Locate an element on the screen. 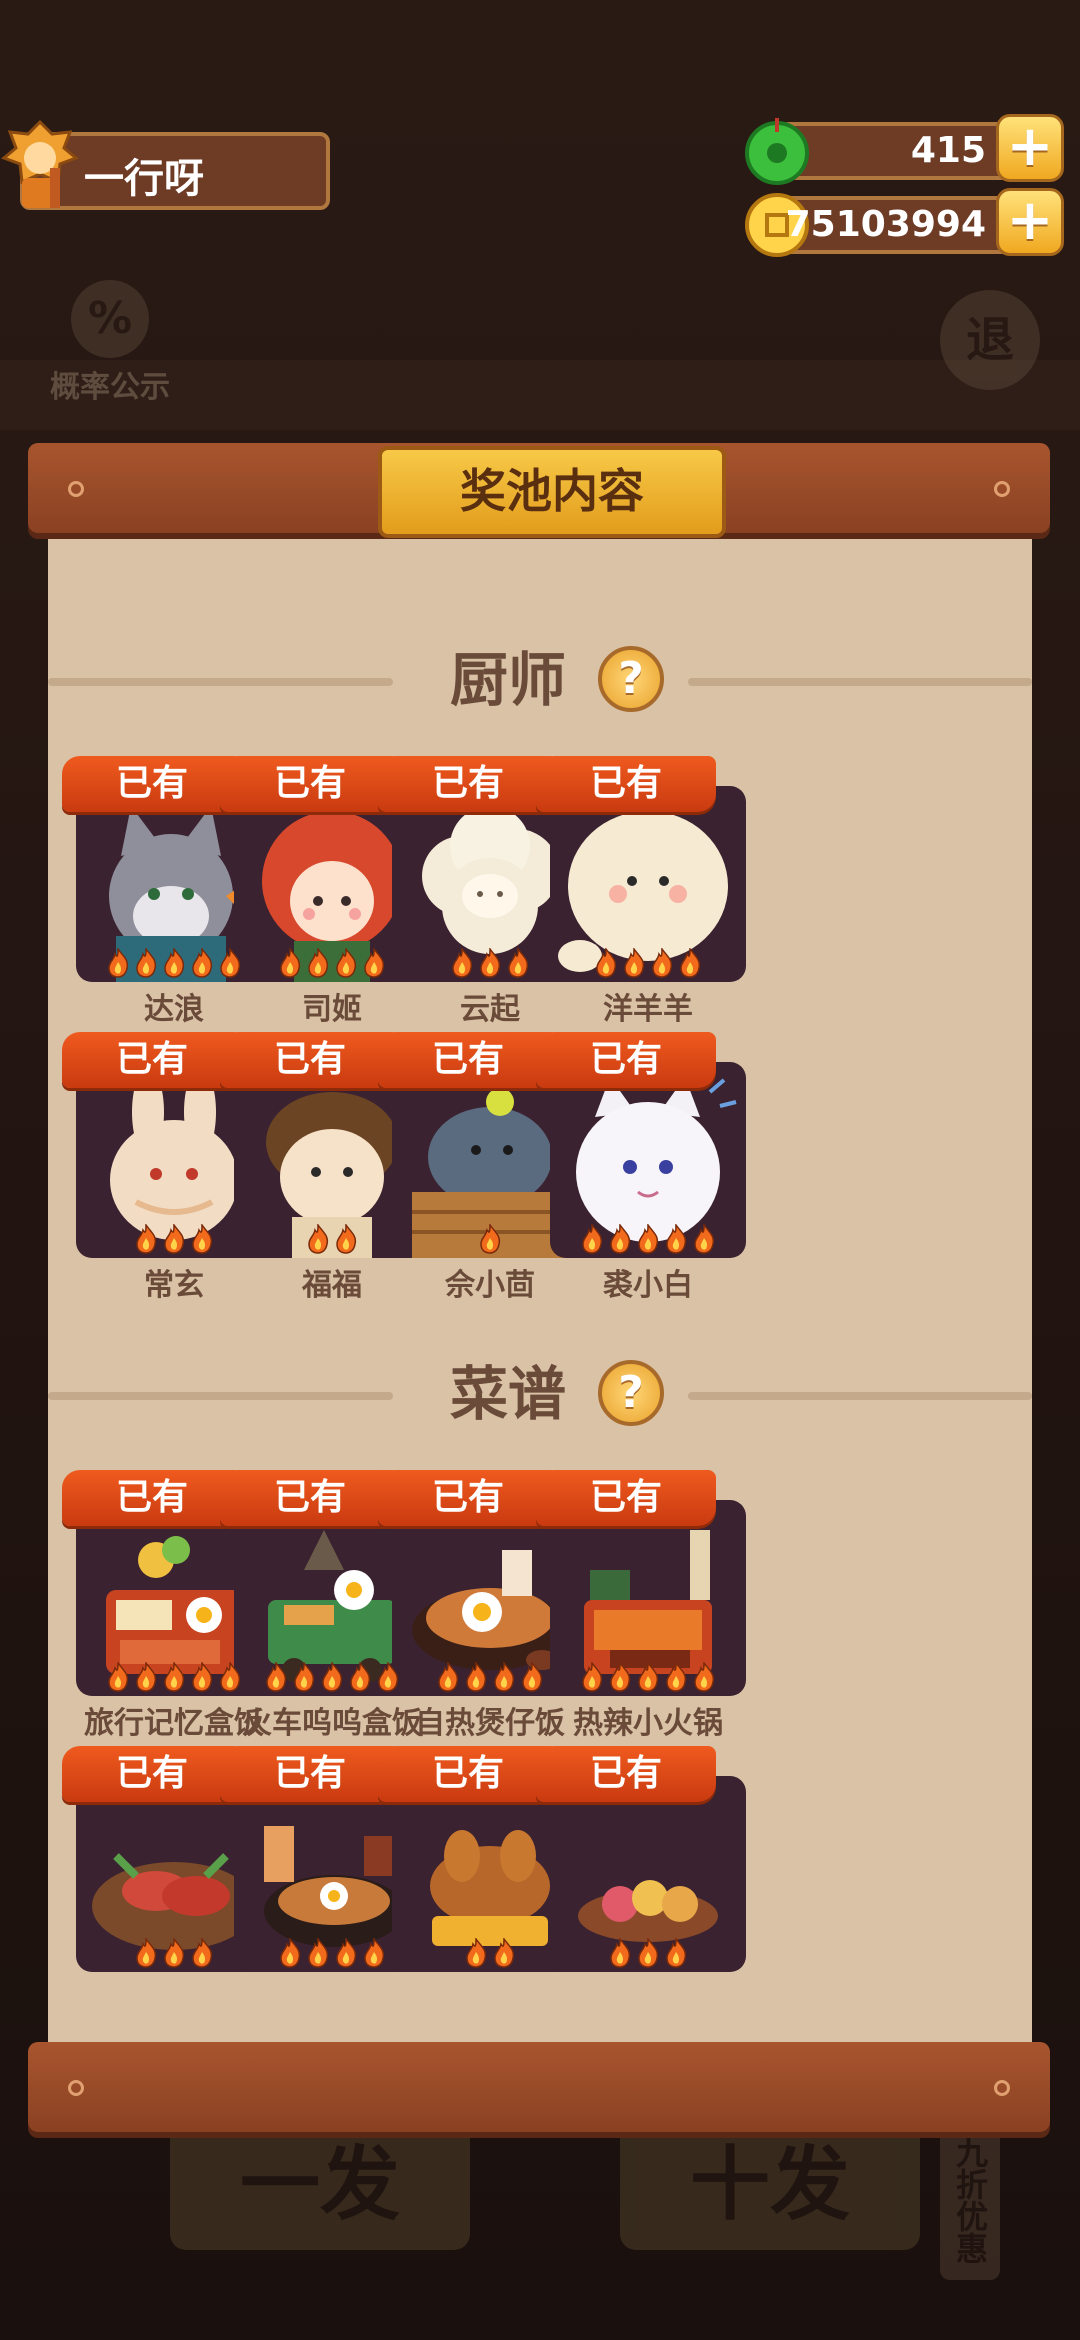 This screenshot has height=2340, width=1080. chef-card: 已有裘小白 is located at coordinates (641, 1167).